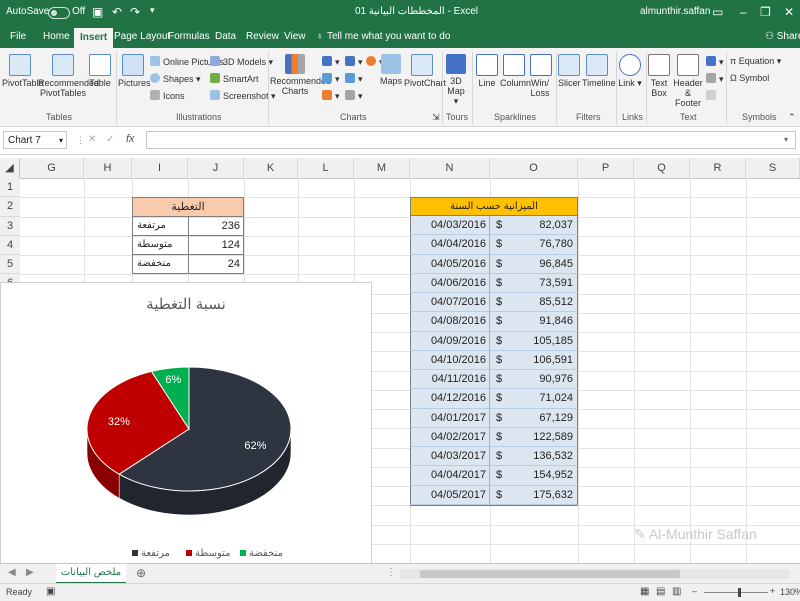 This screenshot has width=800, height=601. Describe the element at coordinates (216, 245) in the screenshot. I see `coverage-value-cell: 124` at that location.